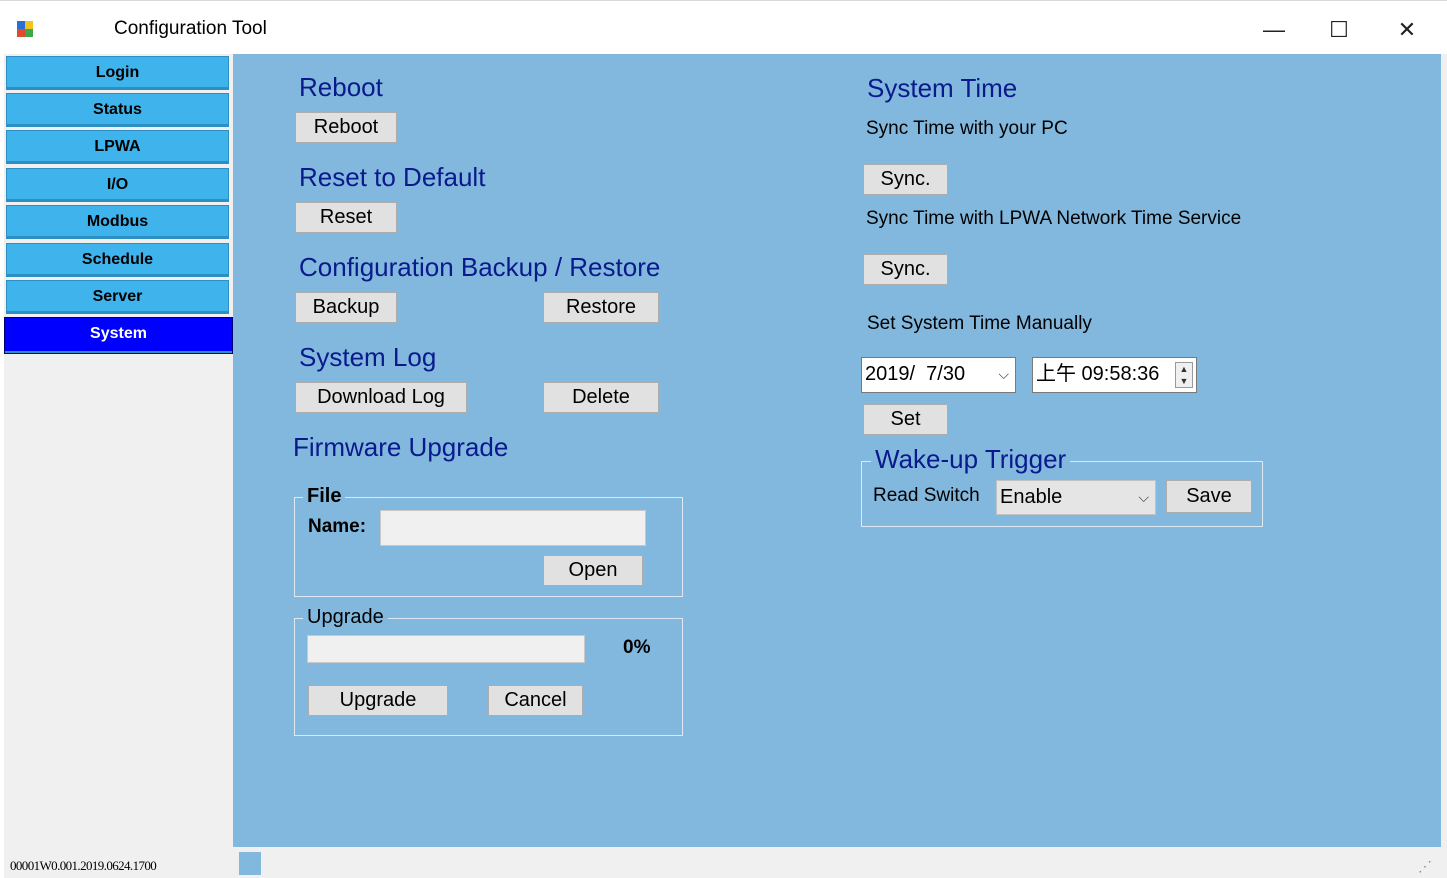  Describe the element at coordinates (1184, 375) in the screenshot. I see `spin-updown-icon: ▲ ▼` at that location.